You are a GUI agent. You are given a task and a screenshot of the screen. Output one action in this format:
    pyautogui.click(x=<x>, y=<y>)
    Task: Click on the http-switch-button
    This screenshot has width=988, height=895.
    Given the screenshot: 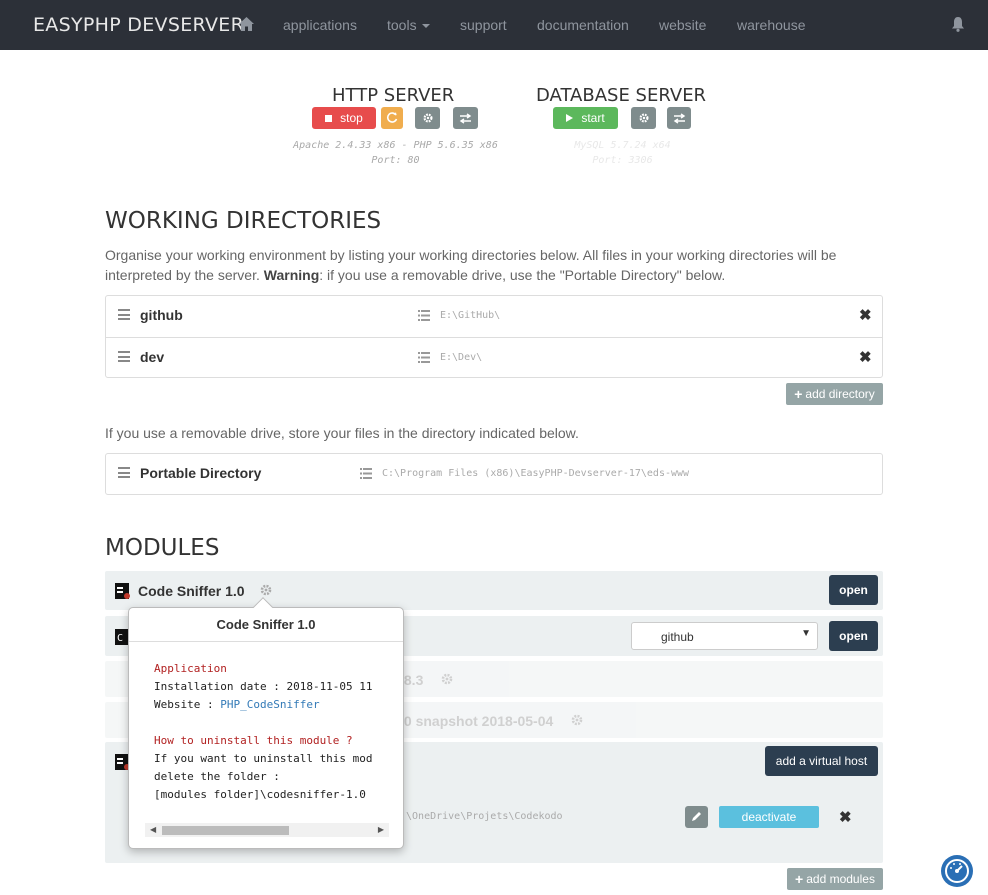 What is the action you would take?
    pyautogui.click(x=465, y=118)
    